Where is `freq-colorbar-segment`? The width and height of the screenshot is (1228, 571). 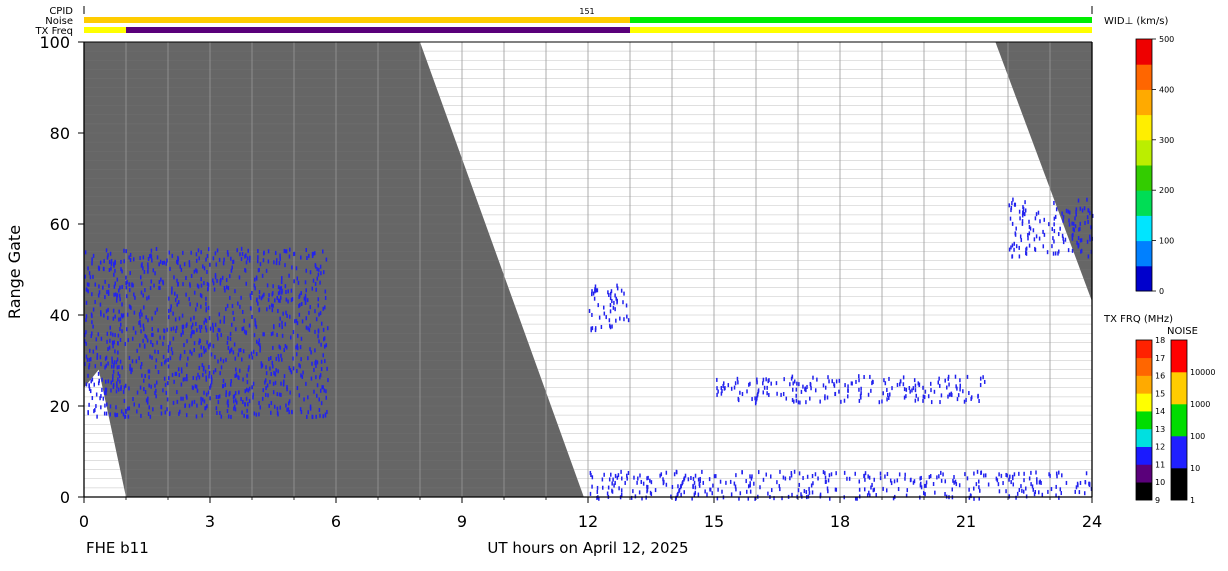
freq-colorbar-segment is located at coordinates (1144, 437).